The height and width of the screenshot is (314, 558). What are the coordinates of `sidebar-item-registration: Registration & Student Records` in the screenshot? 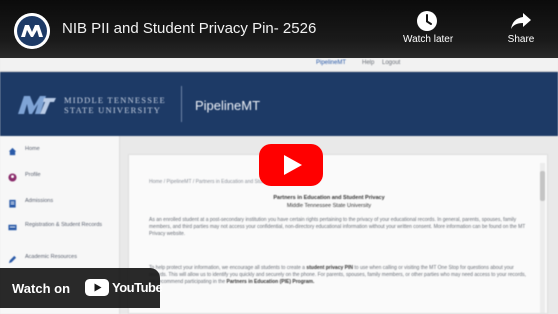 It's located at (55, 229).